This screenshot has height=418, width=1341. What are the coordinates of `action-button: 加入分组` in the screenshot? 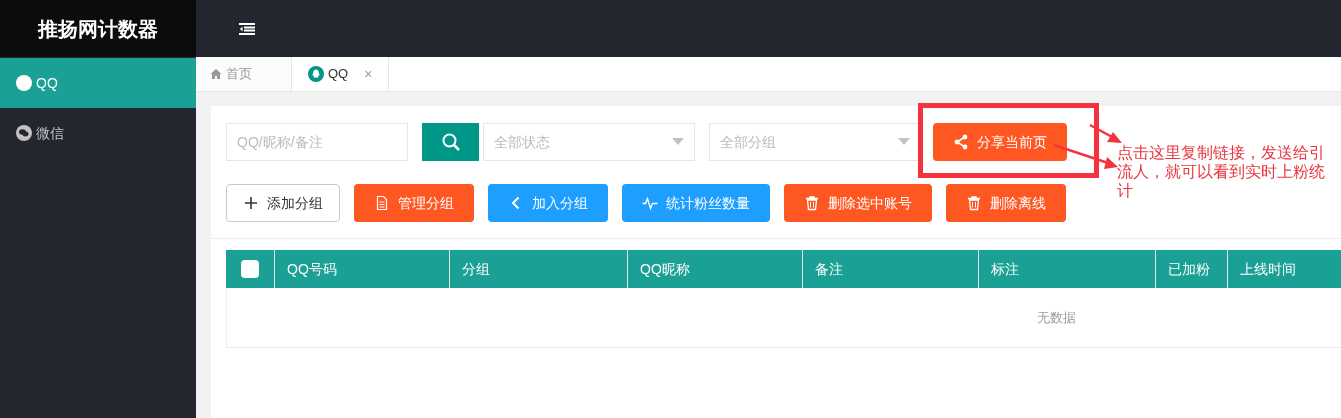 It's located at (548, 203).